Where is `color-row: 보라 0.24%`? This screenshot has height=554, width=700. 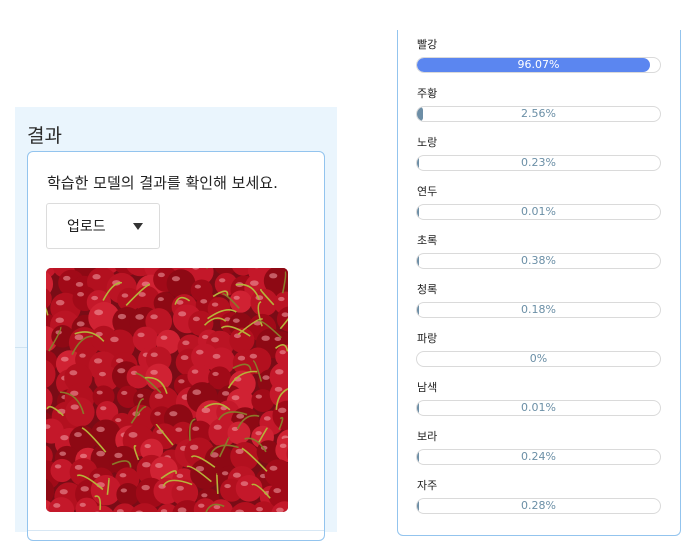
color-row: 보라 0.24% is located at coordinates (538, 452).